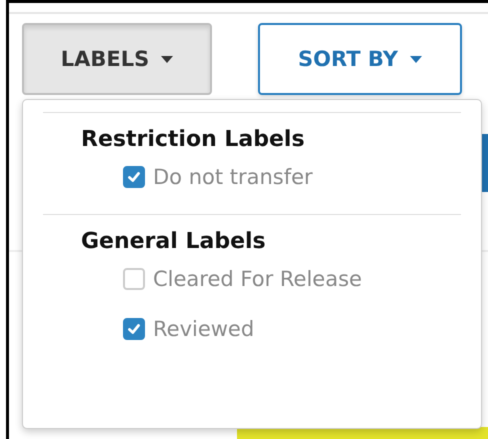 This screenshot has height=439, width=488. I want to click on group-heading: Restriction Labels, so click(193, 139).